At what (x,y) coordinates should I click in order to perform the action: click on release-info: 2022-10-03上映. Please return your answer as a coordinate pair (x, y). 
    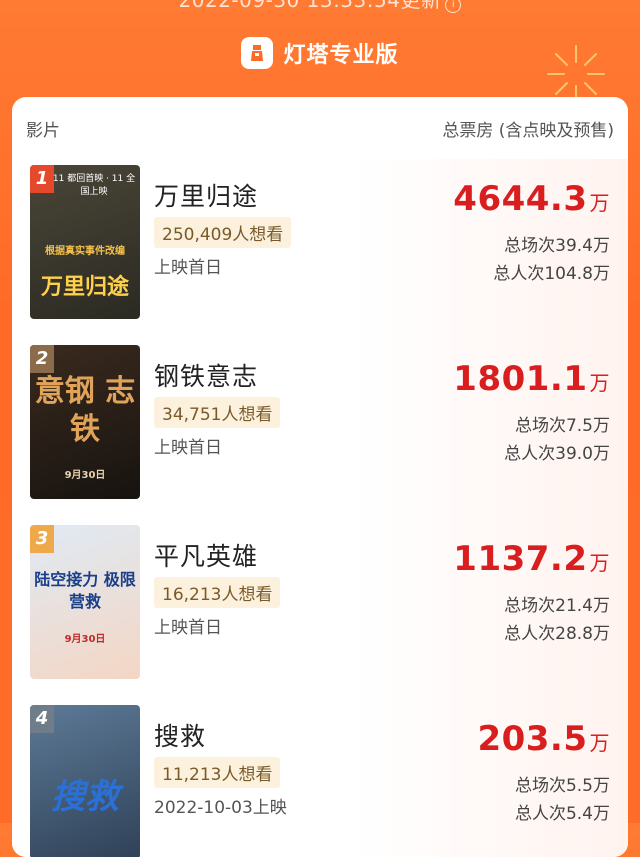
    Looking at the image, I should click on (220, 808).